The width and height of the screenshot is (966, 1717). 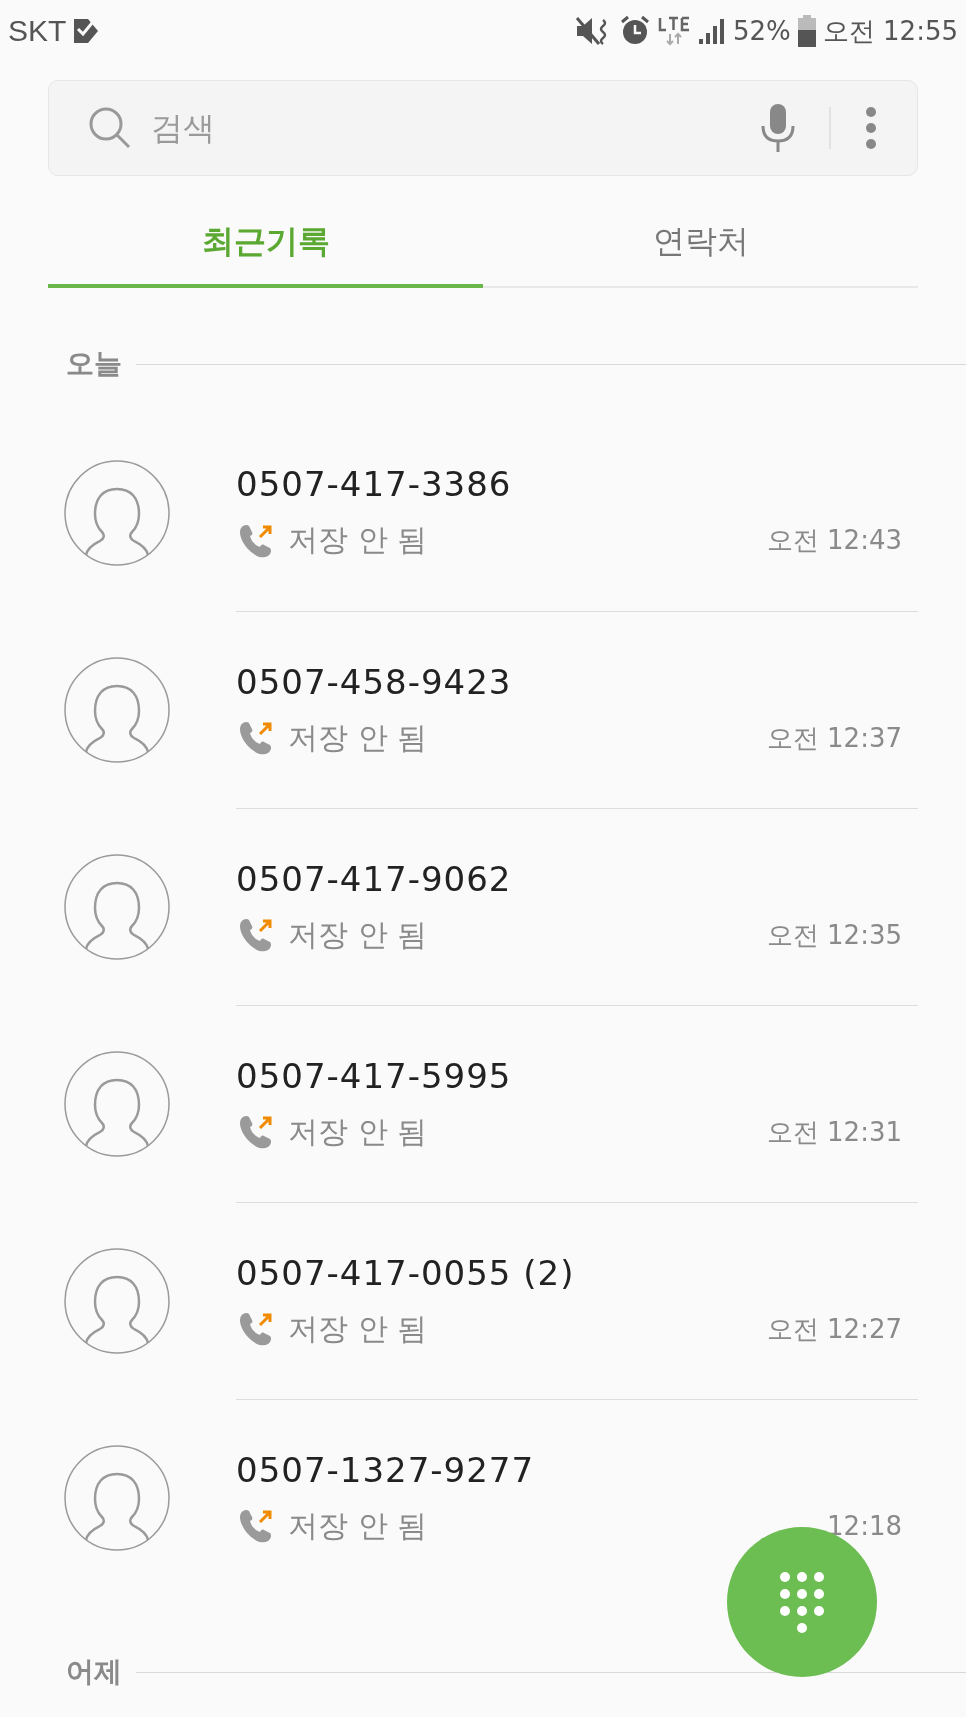 What do you see at coordinates (674, 31) in the screenshot?
I see `lte-icon` at bounding box center [674, 31].